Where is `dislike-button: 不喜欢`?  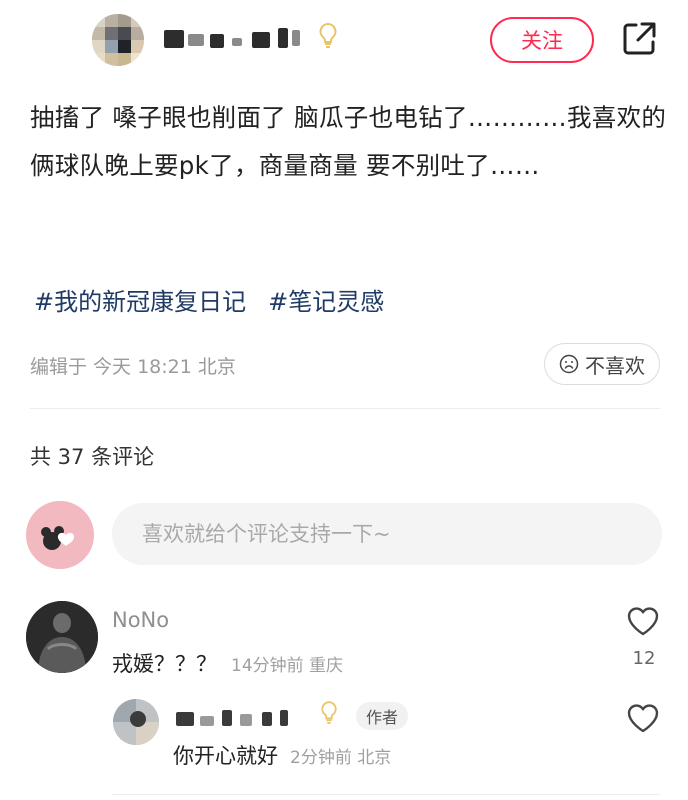
dislike-button: 不喜欢 is located at coordinates (602, 364).